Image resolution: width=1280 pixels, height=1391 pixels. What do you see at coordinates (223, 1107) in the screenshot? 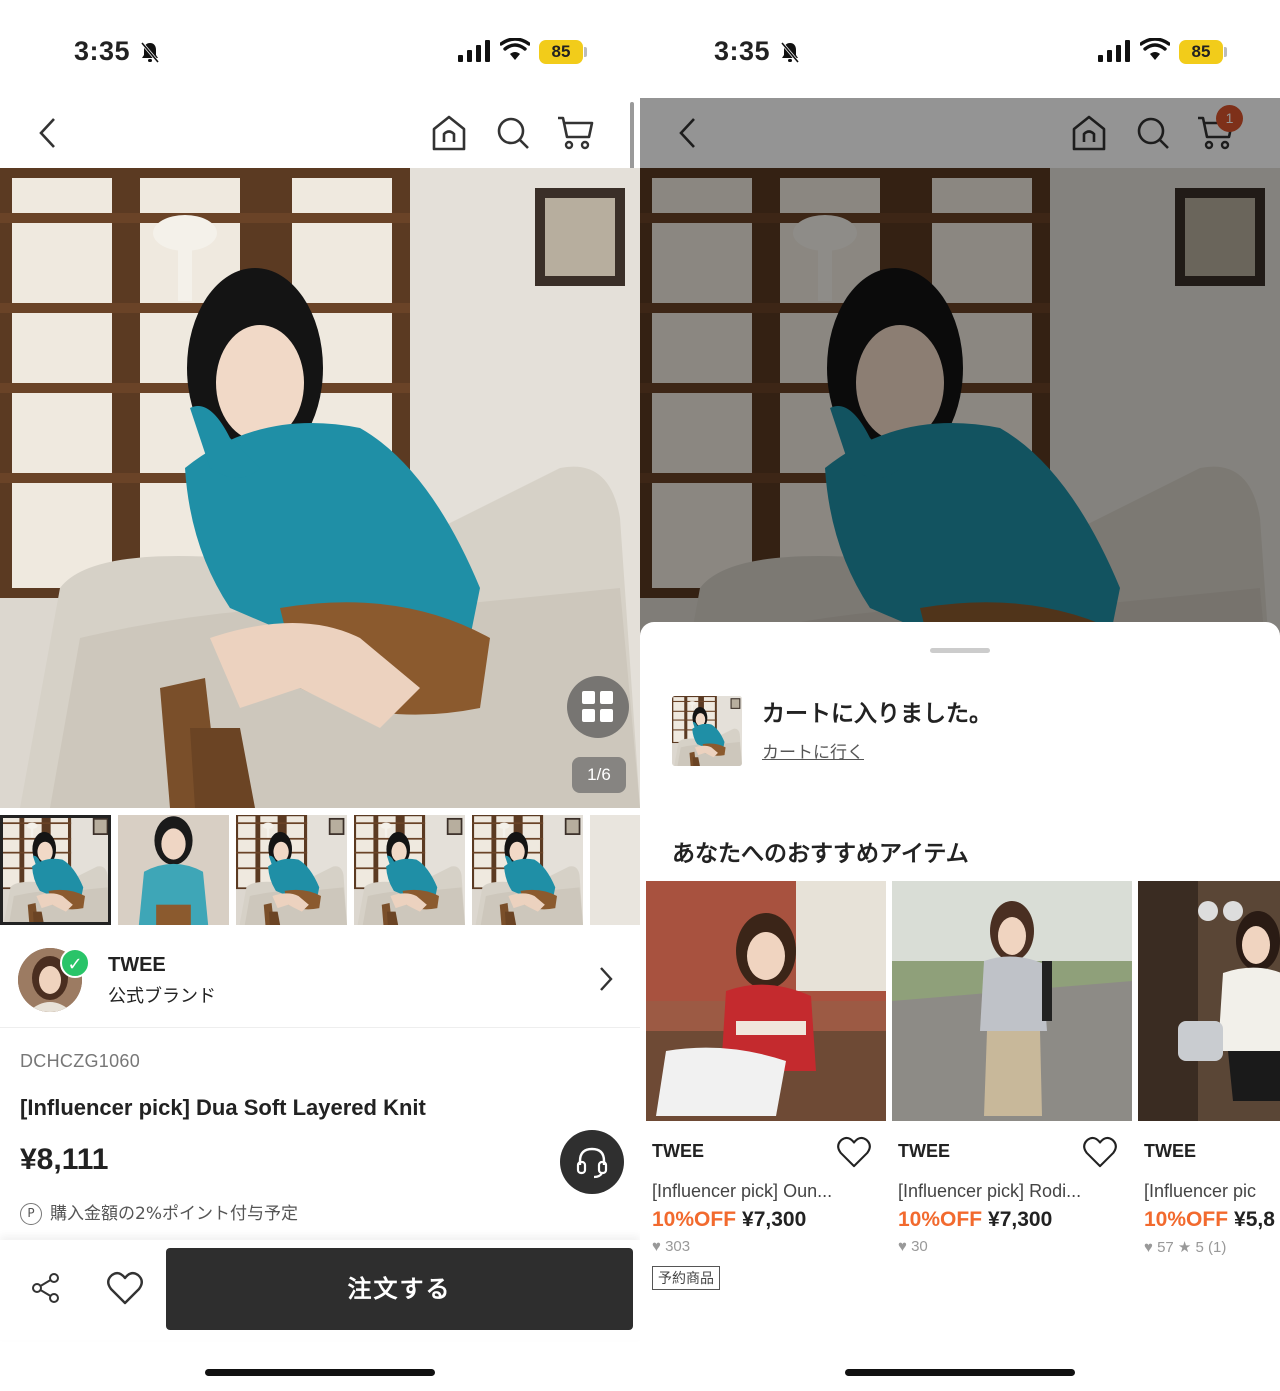
I see `product-title: [Influencer pick] Dua Soft Layered Knit` at bounding box center [223, 1107].